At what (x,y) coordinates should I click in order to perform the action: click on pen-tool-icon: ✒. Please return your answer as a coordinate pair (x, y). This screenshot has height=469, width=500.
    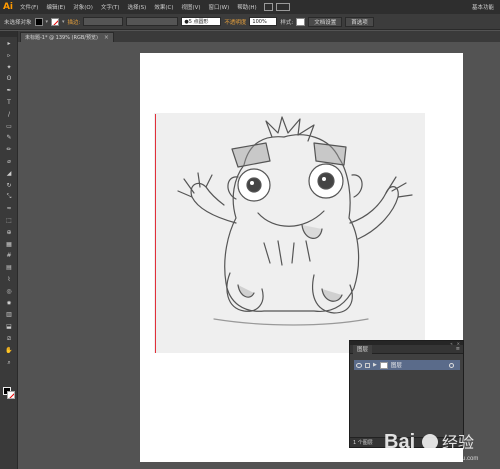
    Looking at the image, I should click on (9, 91).